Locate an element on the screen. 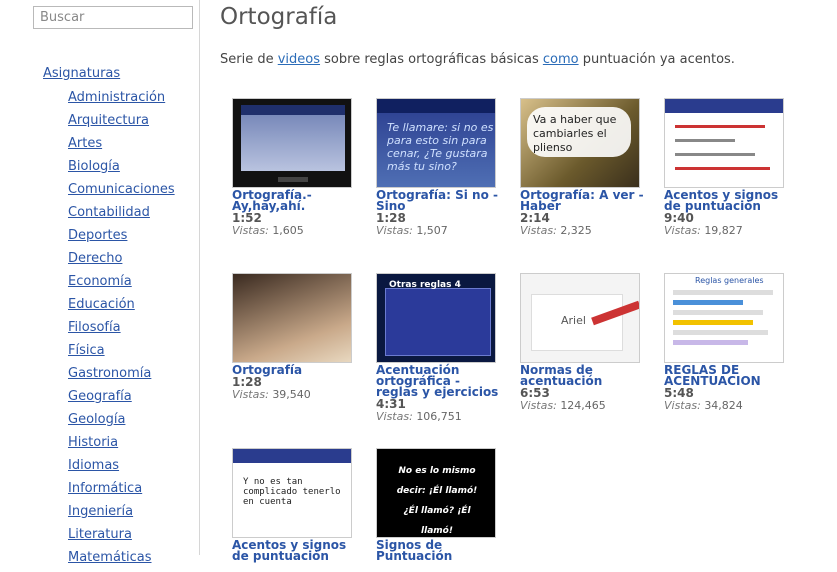  subject-link: Arquitectura is located at coordinates (108, 120).